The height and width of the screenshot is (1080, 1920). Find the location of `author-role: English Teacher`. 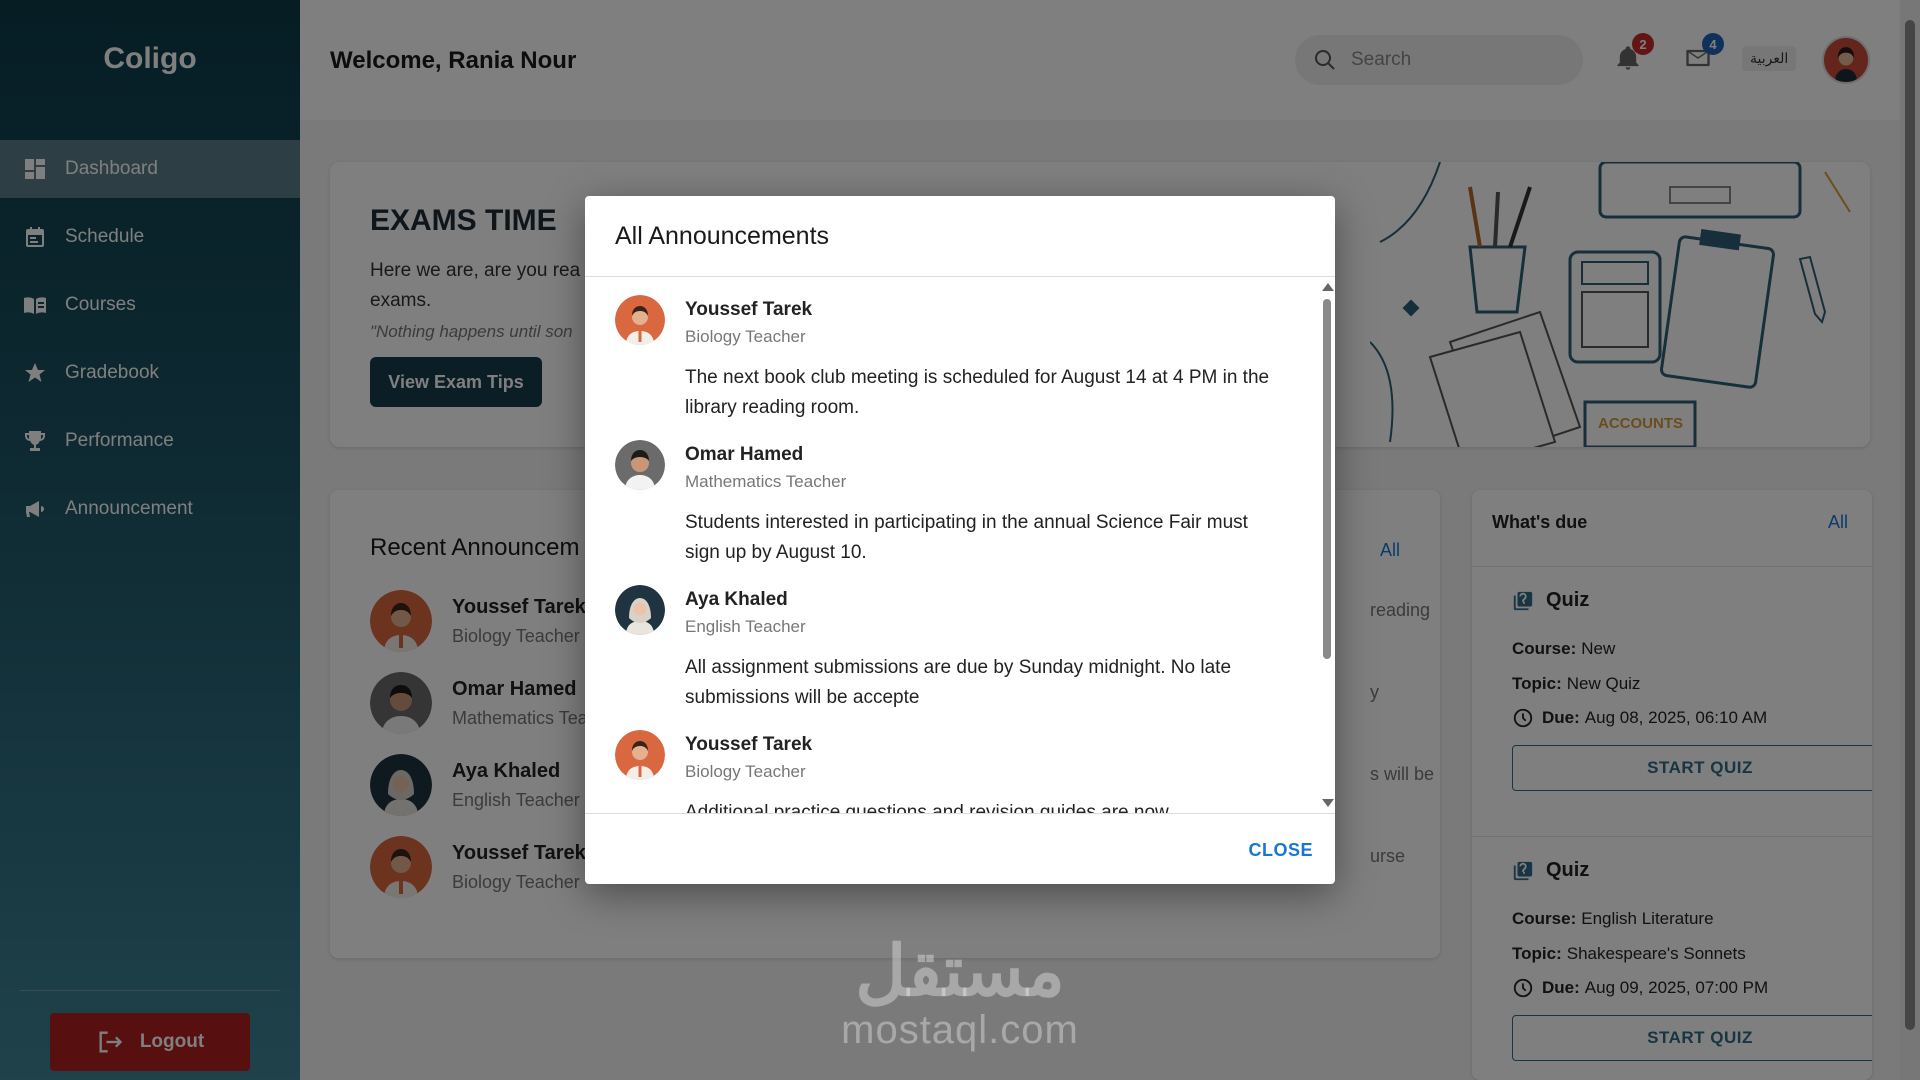

author-role: English Teacher is located at coordinates (745, 626).